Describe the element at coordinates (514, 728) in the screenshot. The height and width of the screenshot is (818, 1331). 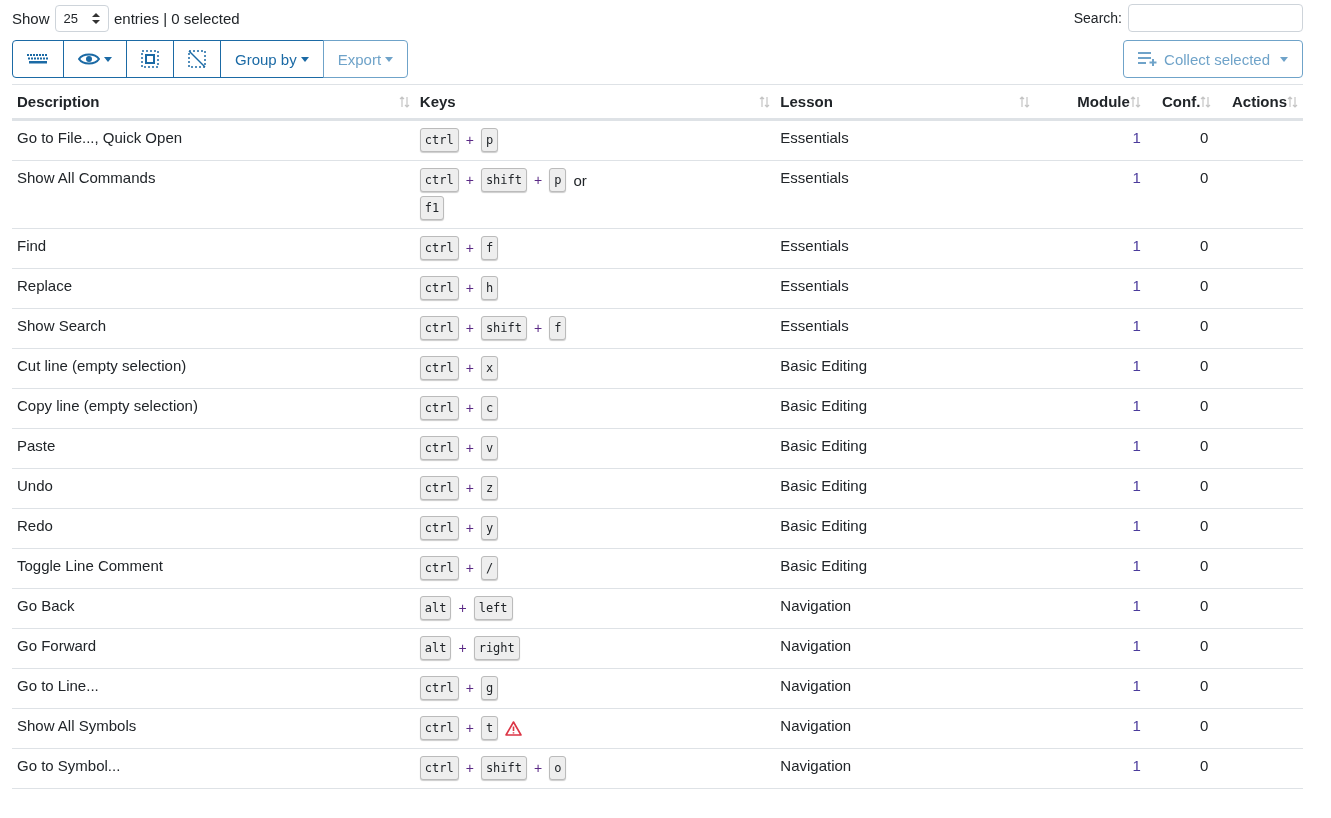
I see `warning-icon` at that location.